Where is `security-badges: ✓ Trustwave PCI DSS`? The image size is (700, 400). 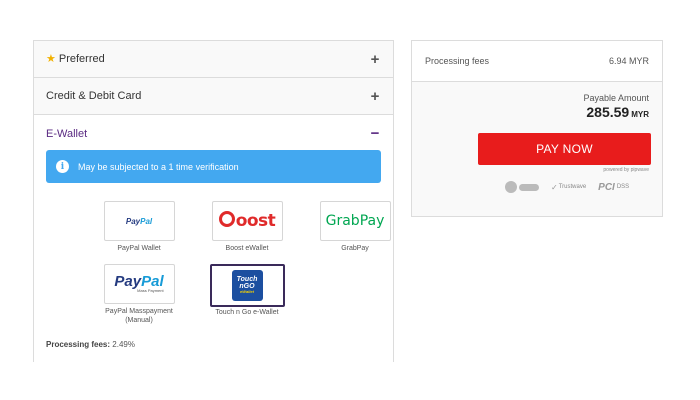 security-badges: ✓ Trustwave PCI DSS is located at coordinates (567, 187).